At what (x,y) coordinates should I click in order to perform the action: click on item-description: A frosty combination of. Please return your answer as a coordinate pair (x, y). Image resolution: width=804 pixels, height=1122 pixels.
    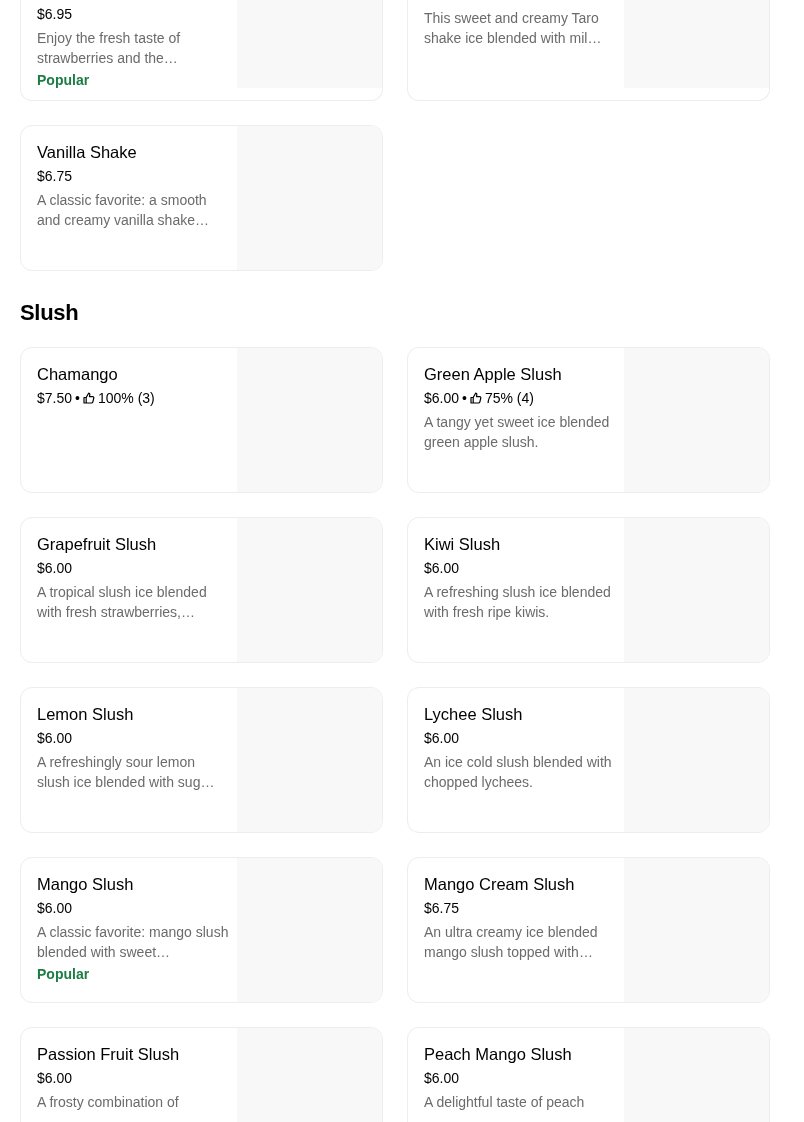
    Looking at the image, I should click on (108, 1102).